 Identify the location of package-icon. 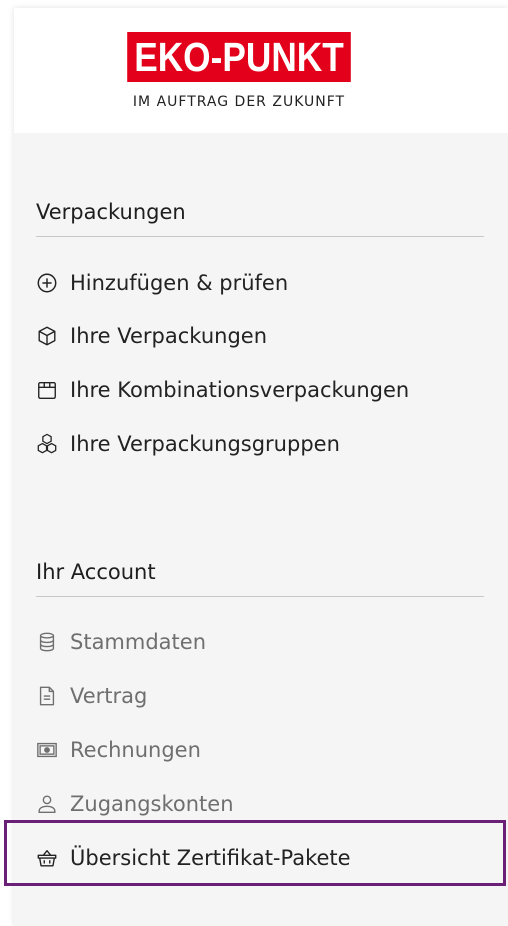
(47, 390).